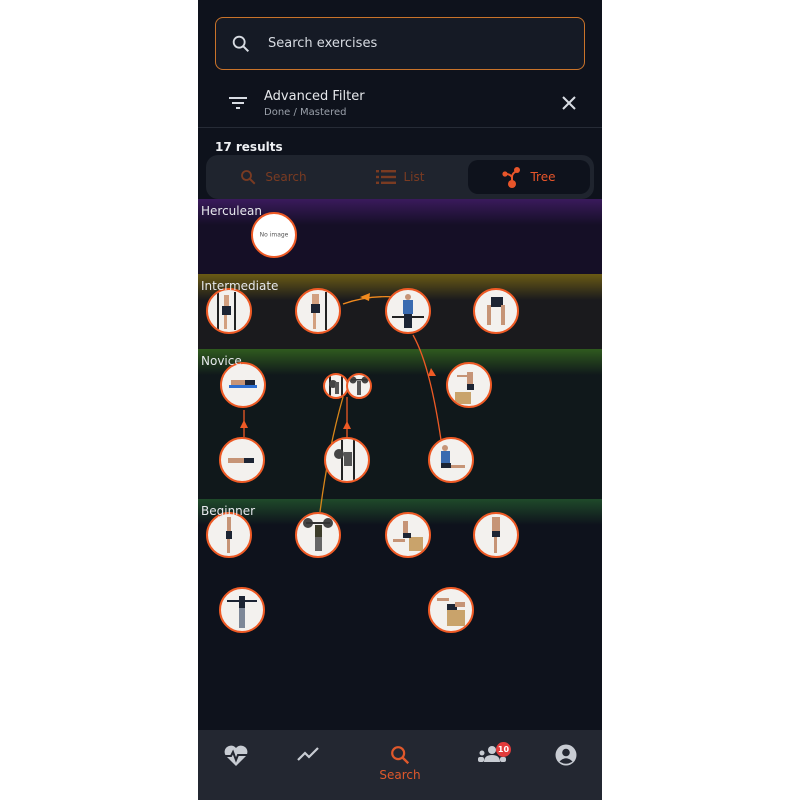  I want to click on level-label: Intermediate, so click(240, 286).